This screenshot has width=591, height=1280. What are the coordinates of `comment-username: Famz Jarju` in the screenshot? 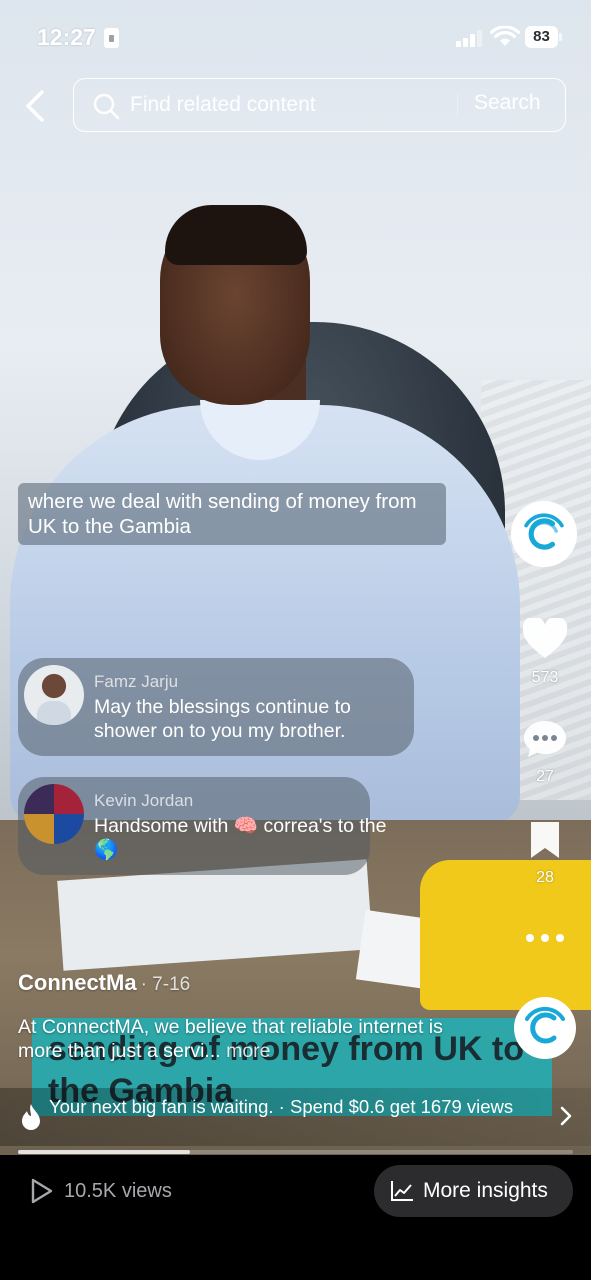 It's located at (136, 681).